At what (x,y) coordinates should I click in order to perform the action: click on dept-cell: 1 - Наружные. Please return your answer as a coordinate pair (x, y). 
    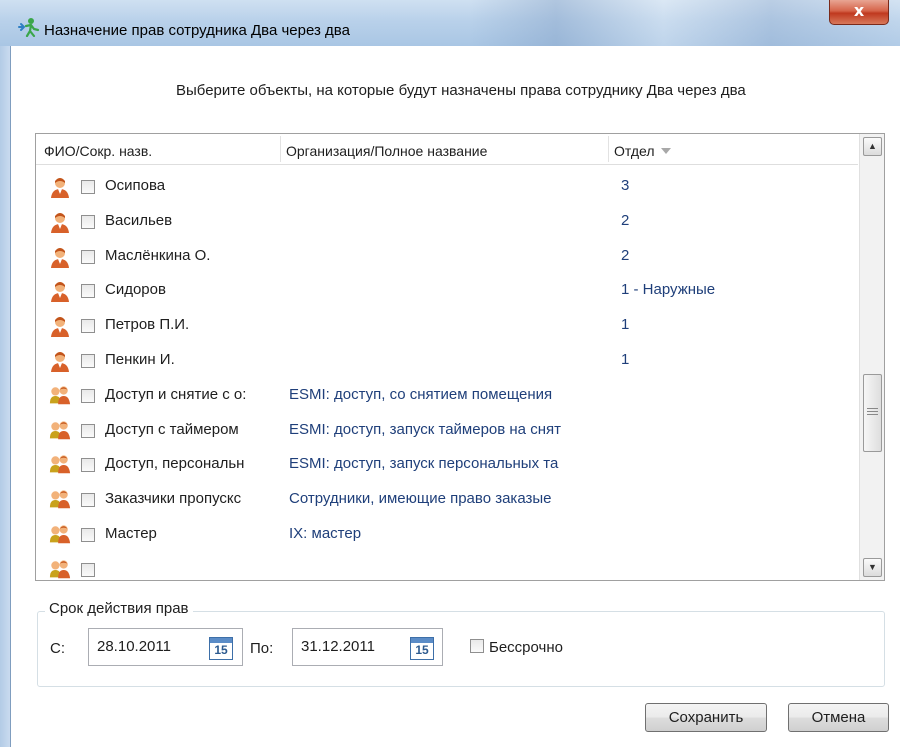
    Looking at the image, I should click on (668, 290).